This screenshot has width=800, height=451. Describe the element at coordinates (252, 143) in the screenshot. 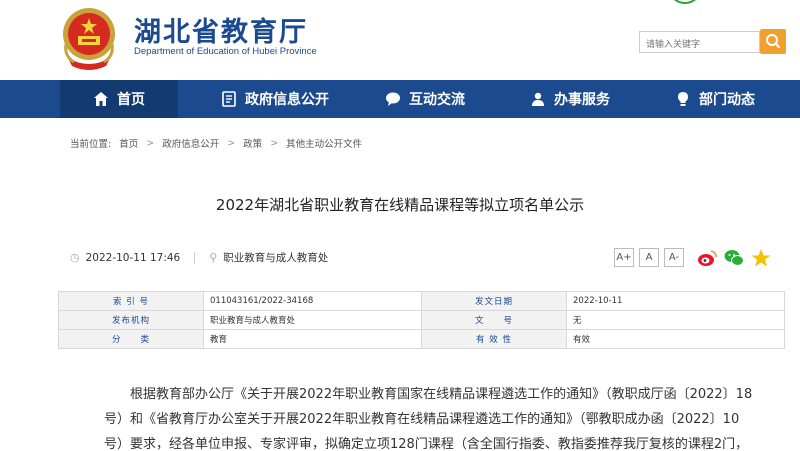

I see `breadcrumb-link-policy: 政策` at that location.